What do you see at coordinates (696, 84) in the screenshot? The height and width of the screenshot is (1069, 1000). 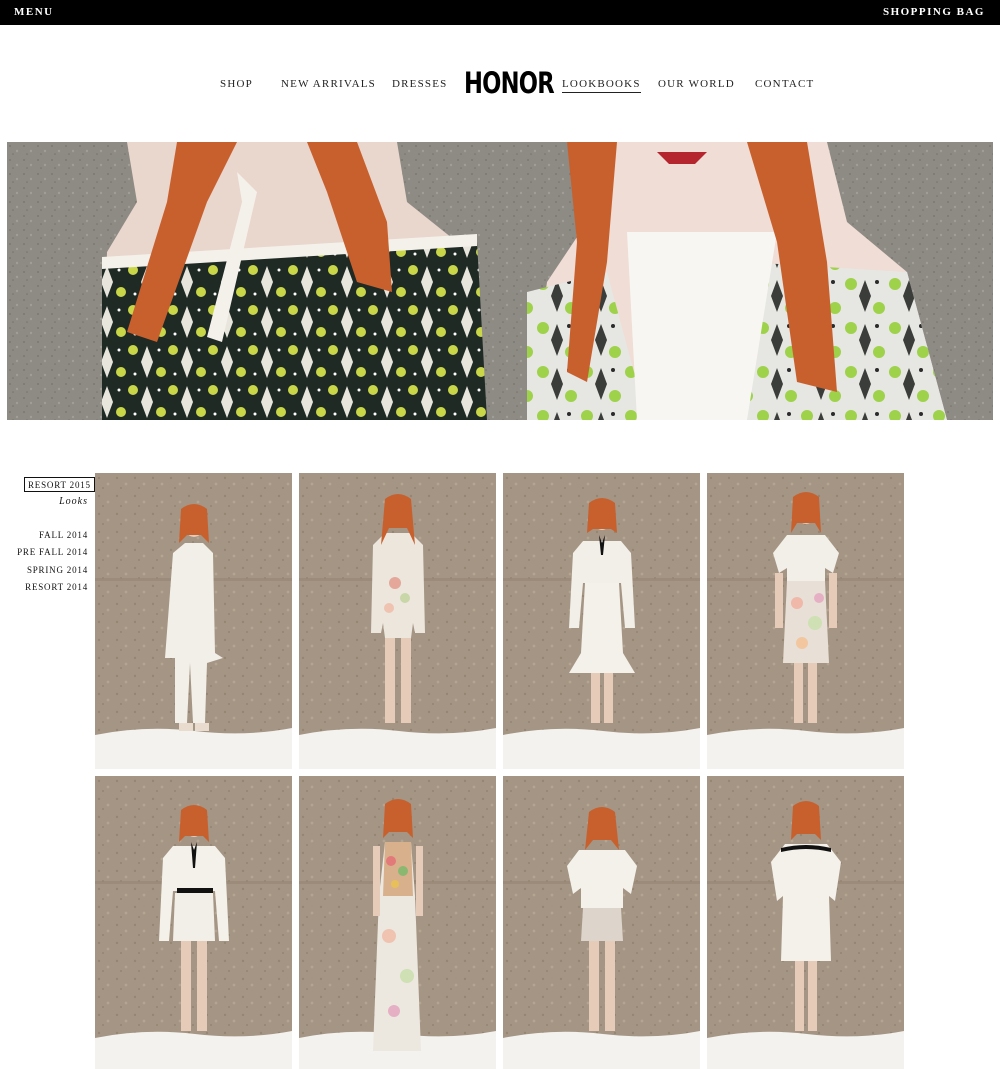 I see `nav-our-world: OUR WORLD` at bounding box center [696, 84].